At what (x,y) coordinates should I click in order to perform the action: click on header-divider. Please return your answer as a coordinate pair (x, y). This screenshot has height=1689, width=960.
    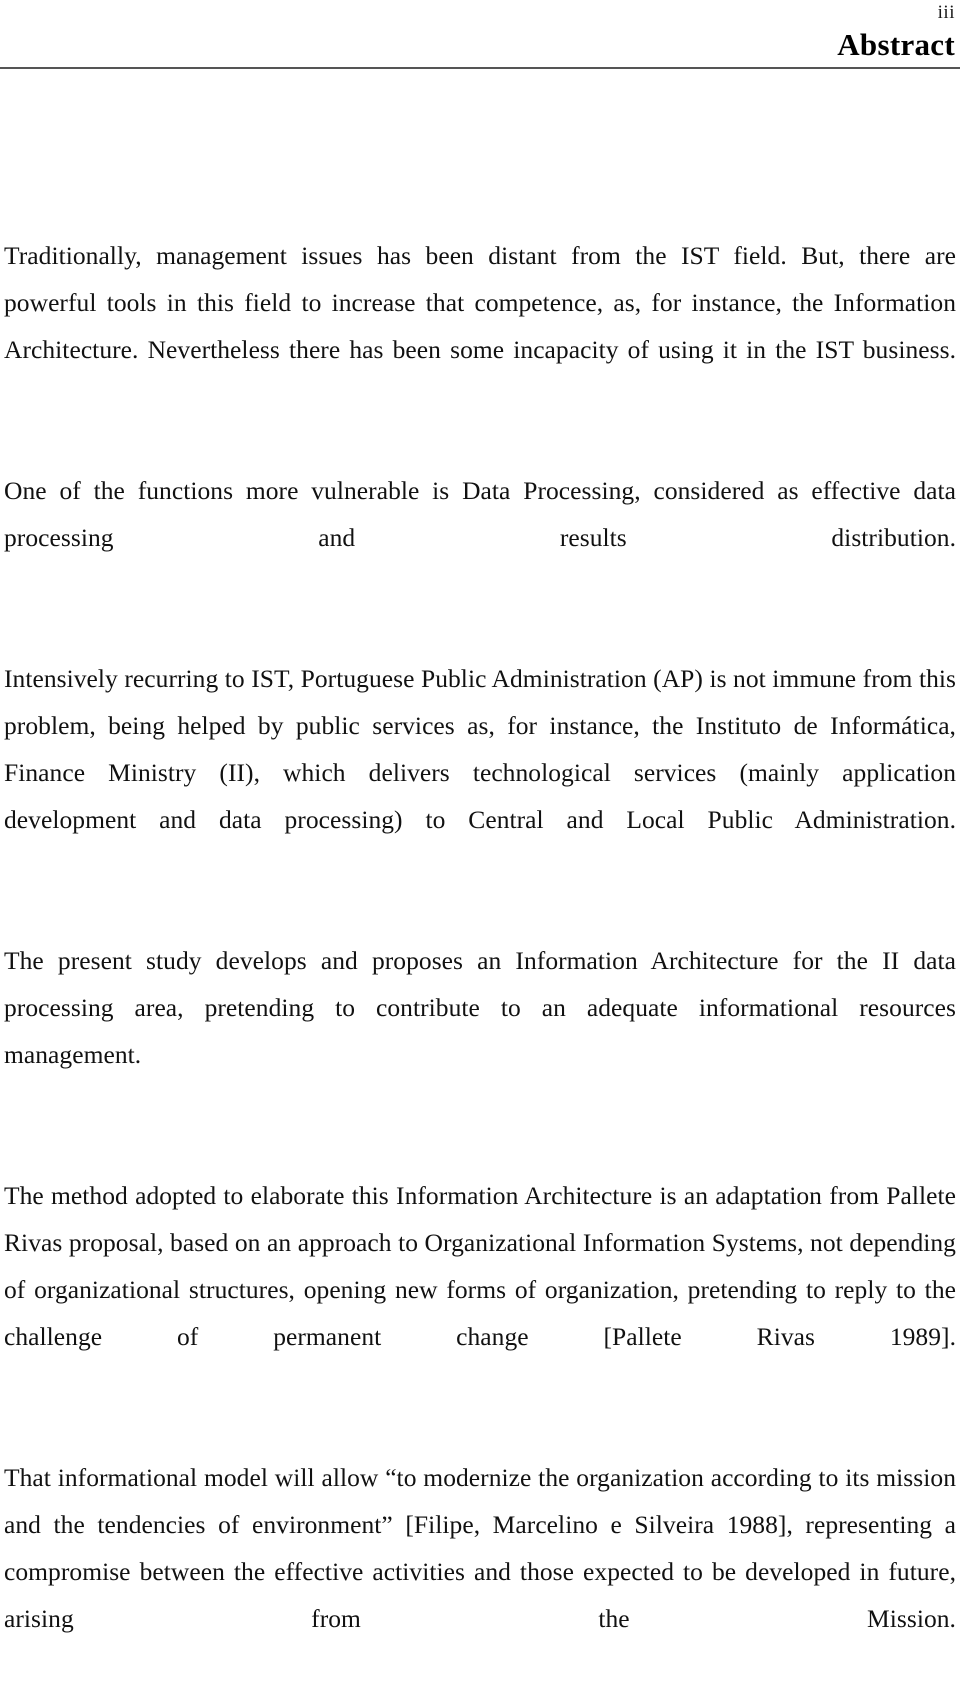
    Looking at the image, I should click on (480, 68).